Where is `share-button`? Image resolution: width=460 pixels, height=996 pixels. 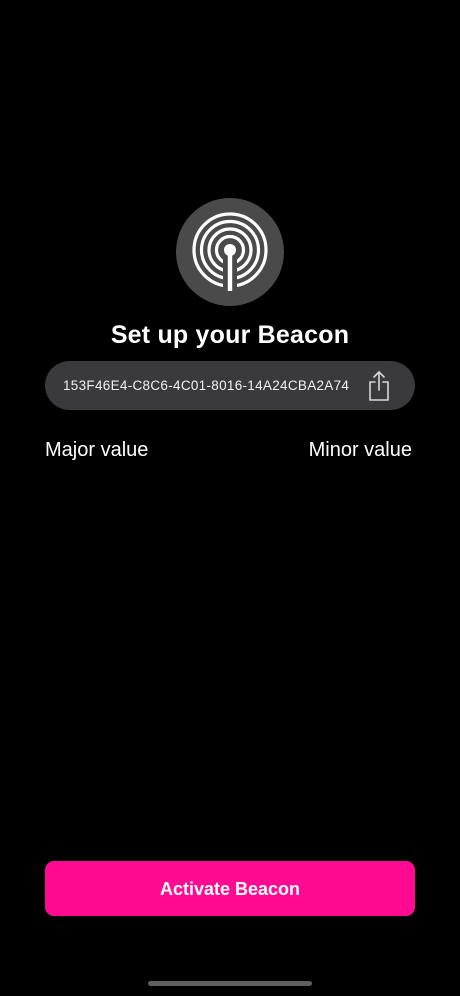 share-button is located at coordinates (379, 385).